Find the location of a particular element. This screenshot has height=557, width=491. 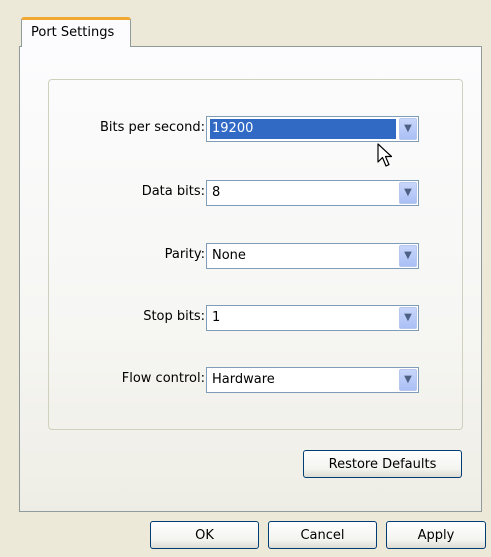

flow-control-select: Hardware ▼ is located at coordinates (312, 380).